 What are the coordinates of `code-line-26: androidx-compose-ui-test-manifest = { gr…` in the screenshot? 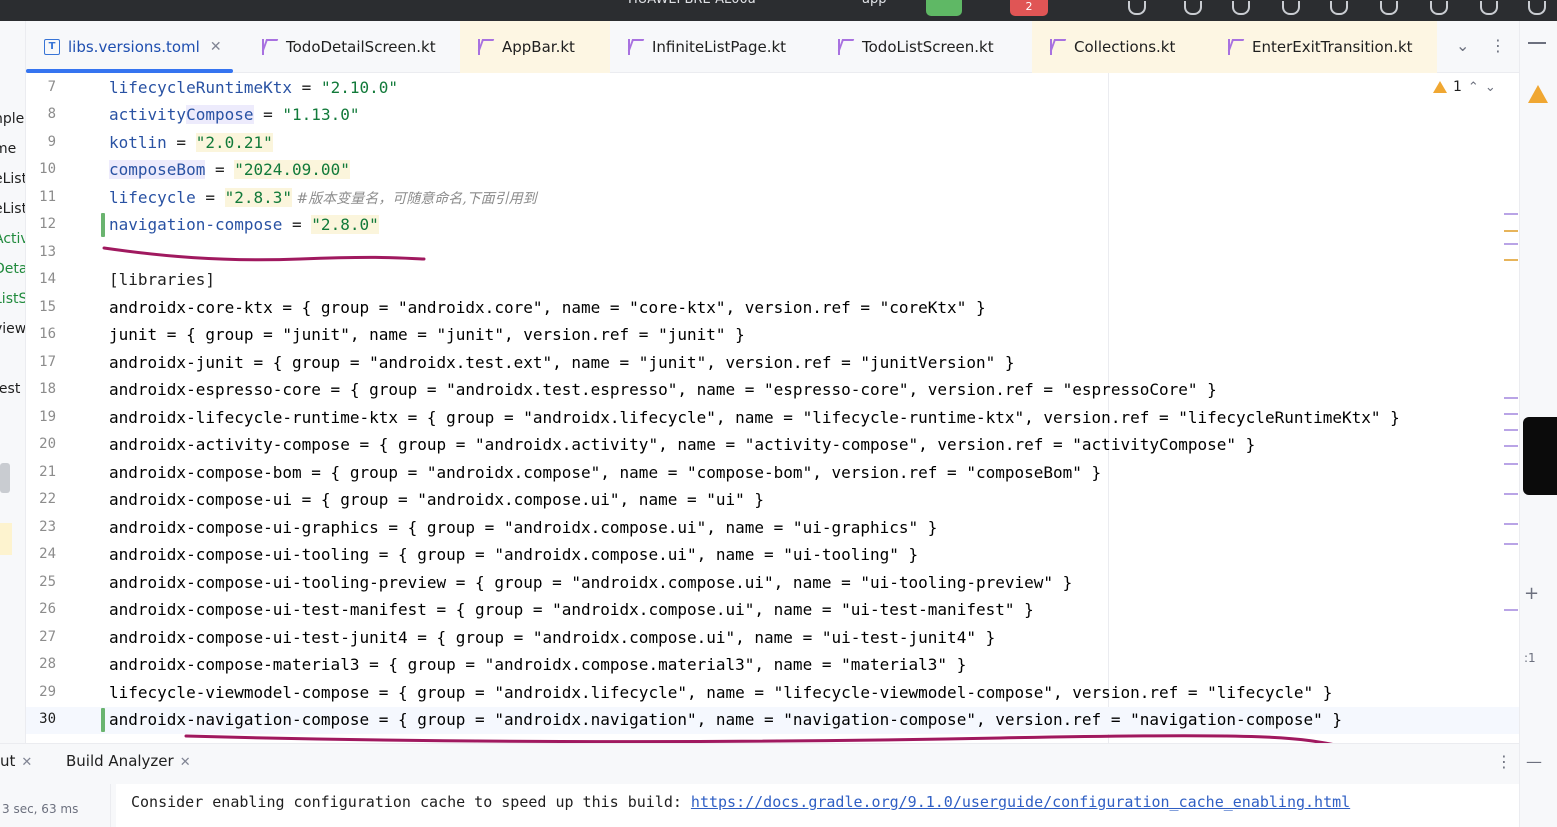 It's located at (571, 609).